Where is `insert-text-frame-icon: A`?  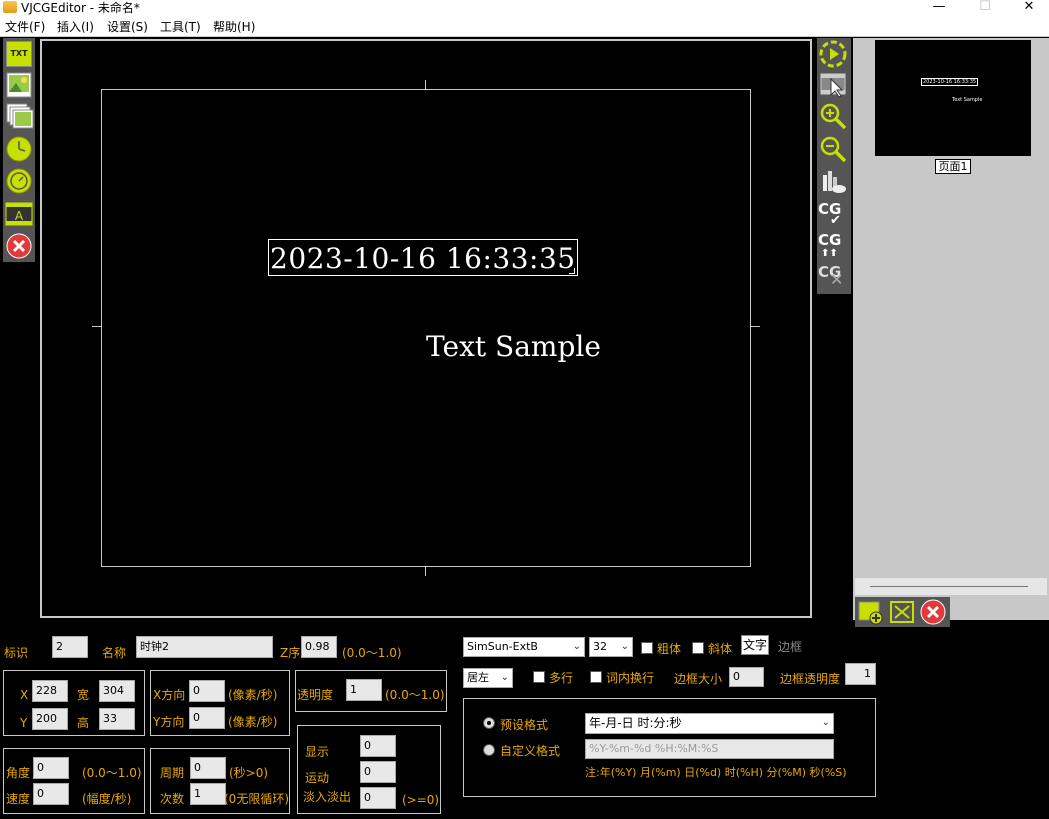
insert-text-frame-icon: A is located at coordinates (19, 214).